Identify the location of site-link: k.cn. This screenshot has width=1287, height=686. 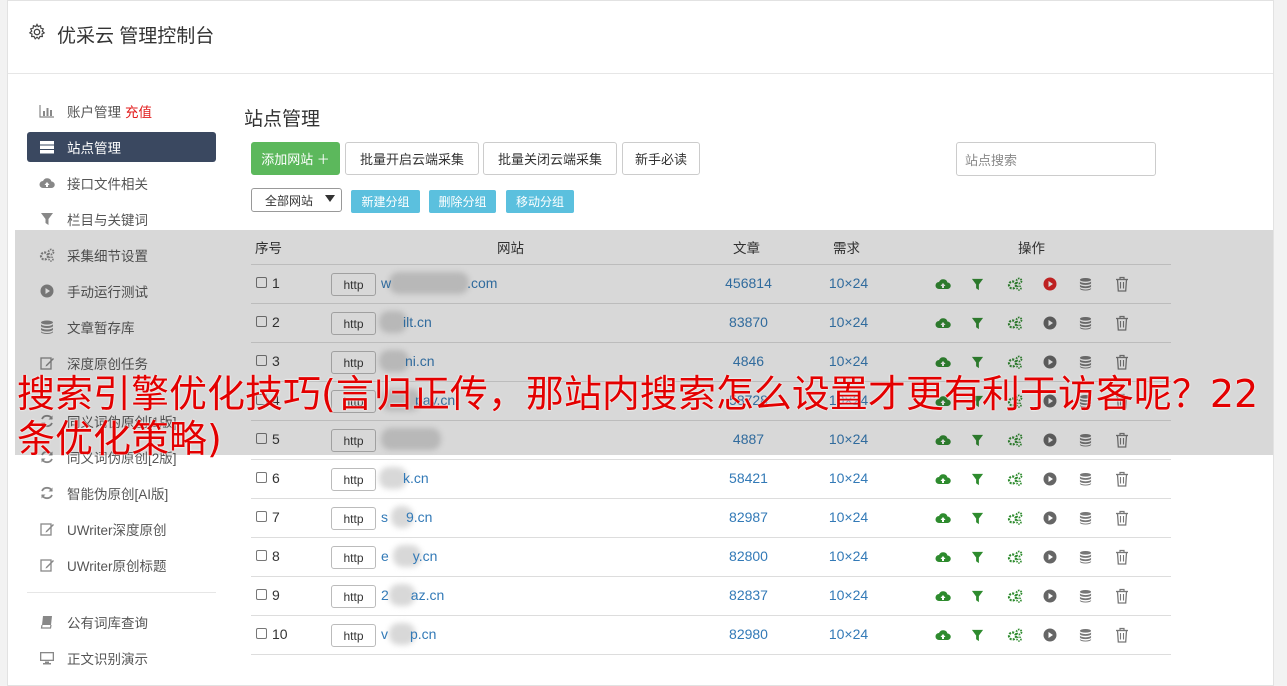
(405, 478).